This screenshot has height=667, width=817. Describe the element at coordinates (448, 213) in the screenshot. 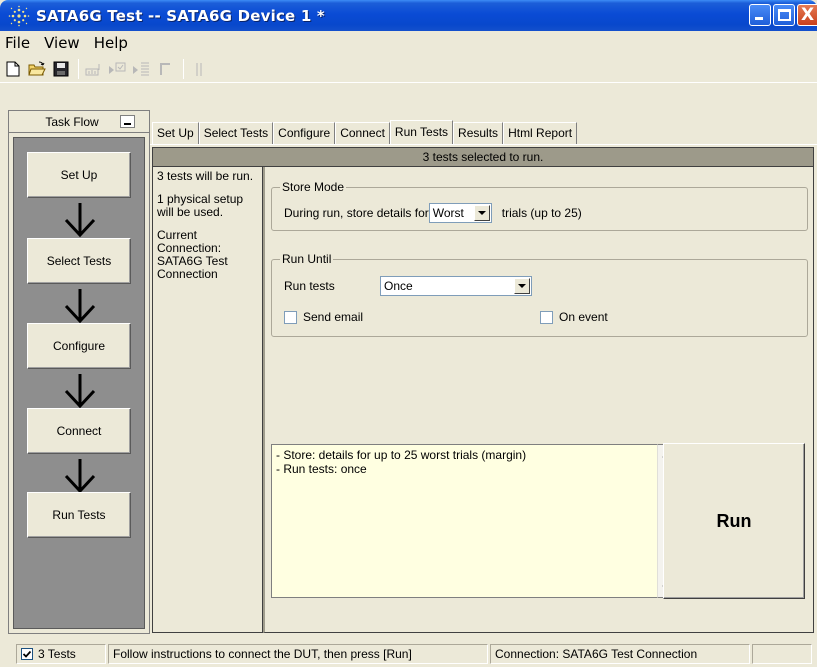

I see `store-mode-value: Worst` at that location.